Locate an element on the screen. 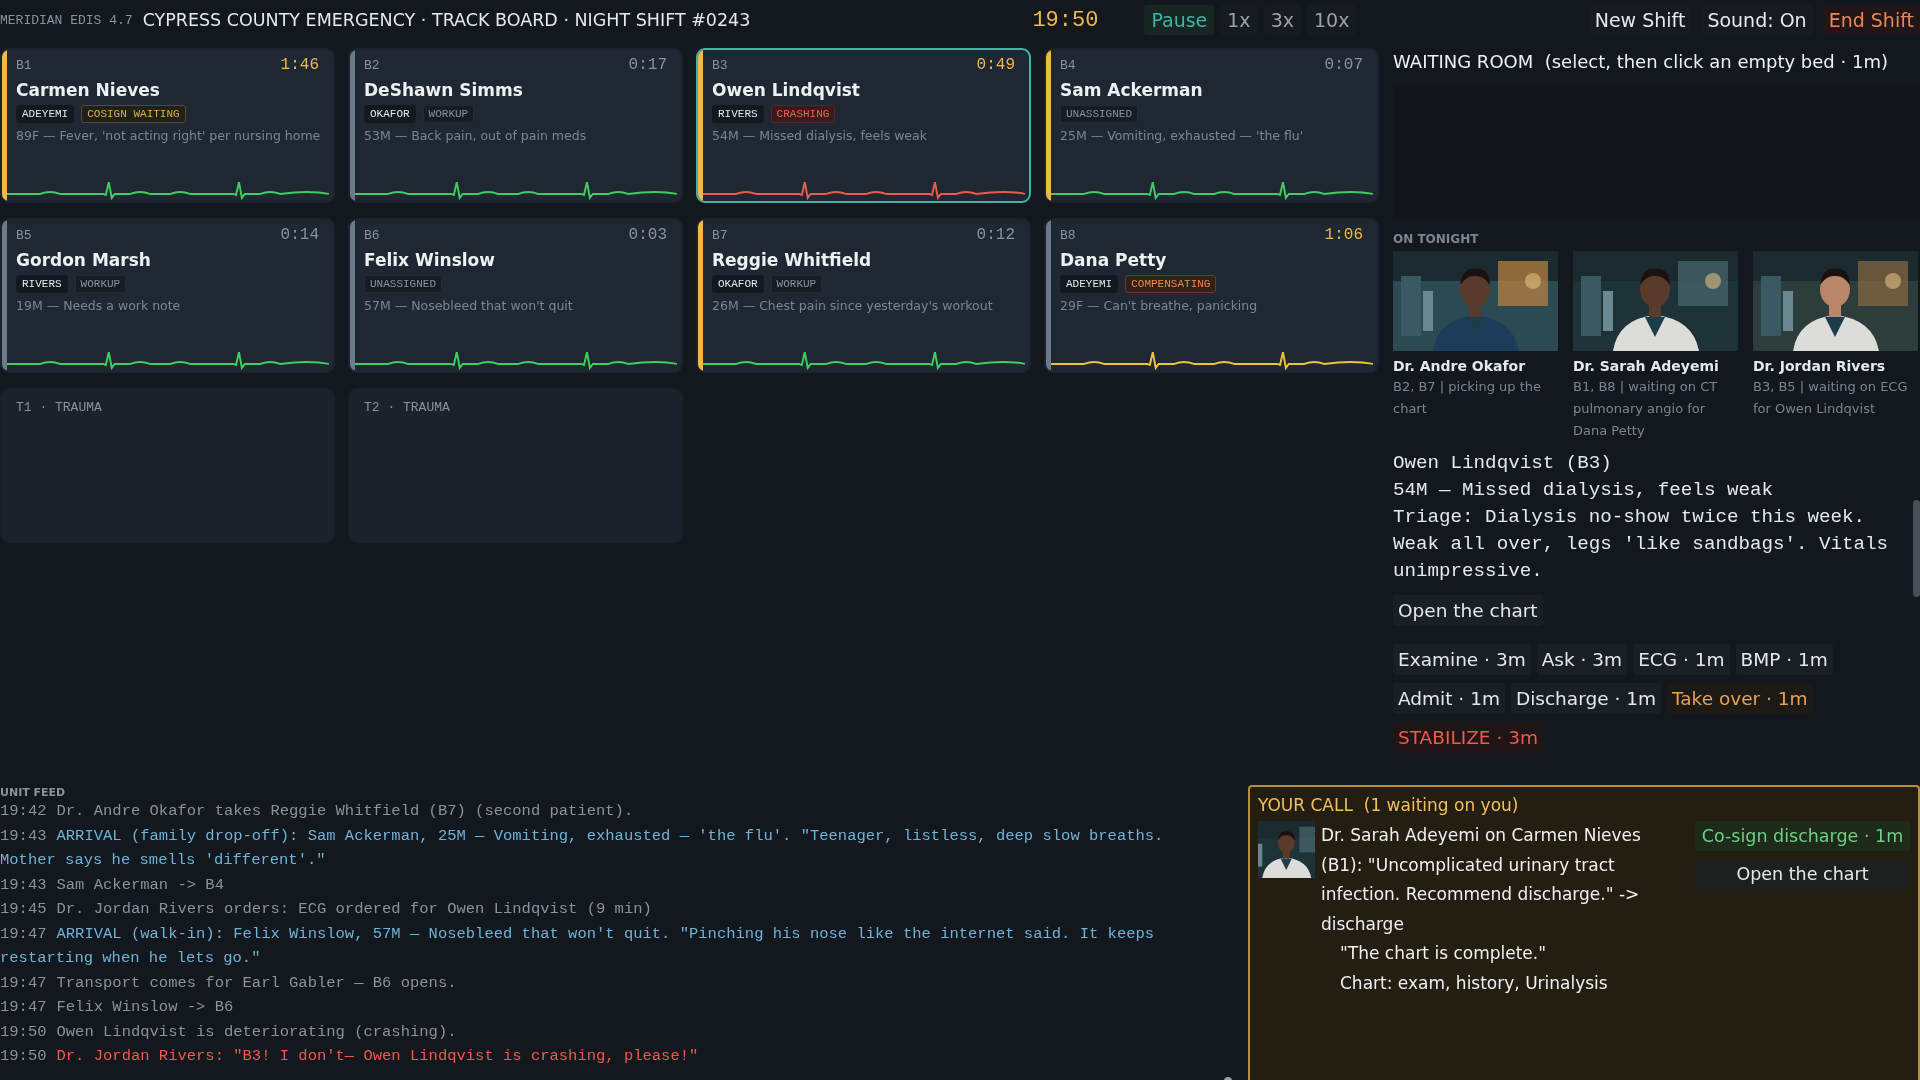  feed-entry: 19:43 Sam Ackerman -> B4 is located at coordinates (112, 885).